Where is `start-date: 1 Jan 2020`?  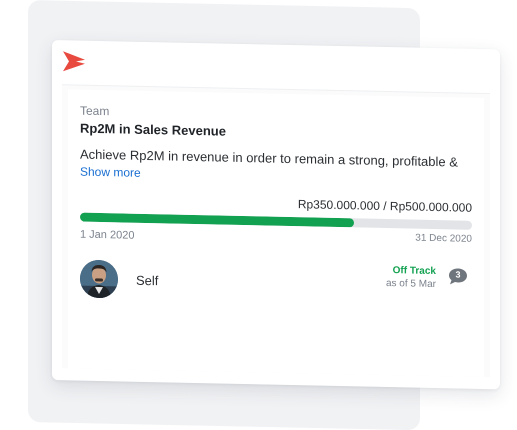 start-date: 1 Jan 2020 is located at coordinates (107, 235).